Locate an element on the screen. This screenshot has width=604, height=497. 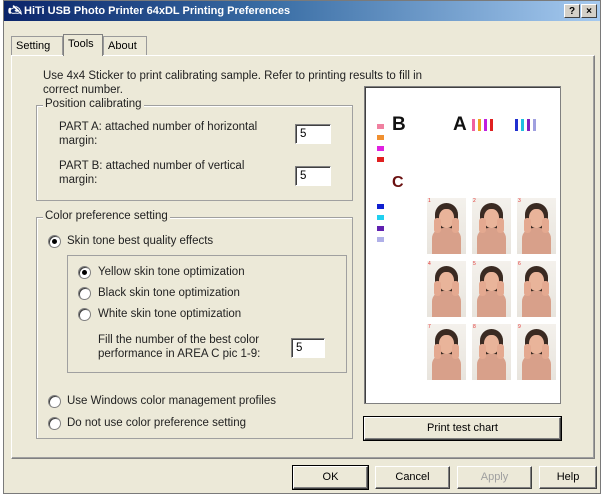
sample-photo-6: 6 is located at coordinates (536, 289).